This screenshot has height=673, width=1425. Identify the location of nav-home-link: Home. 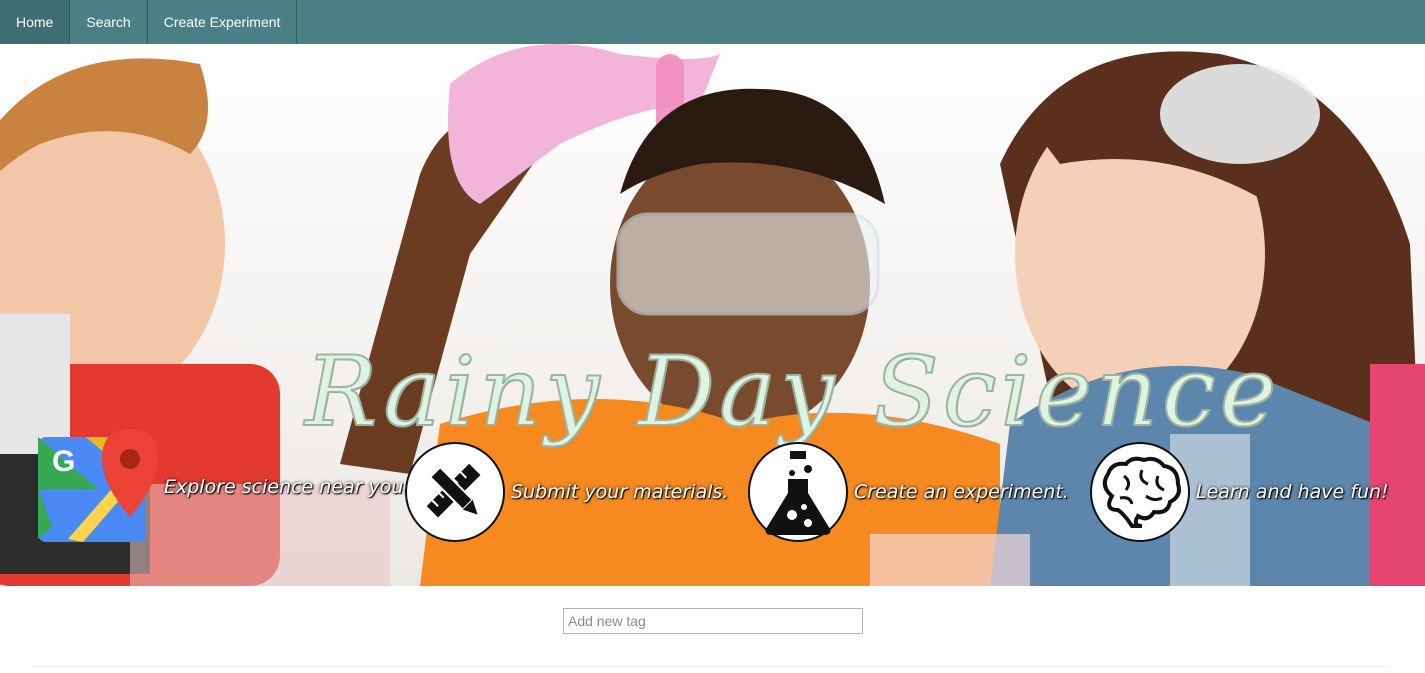
(35, 22).